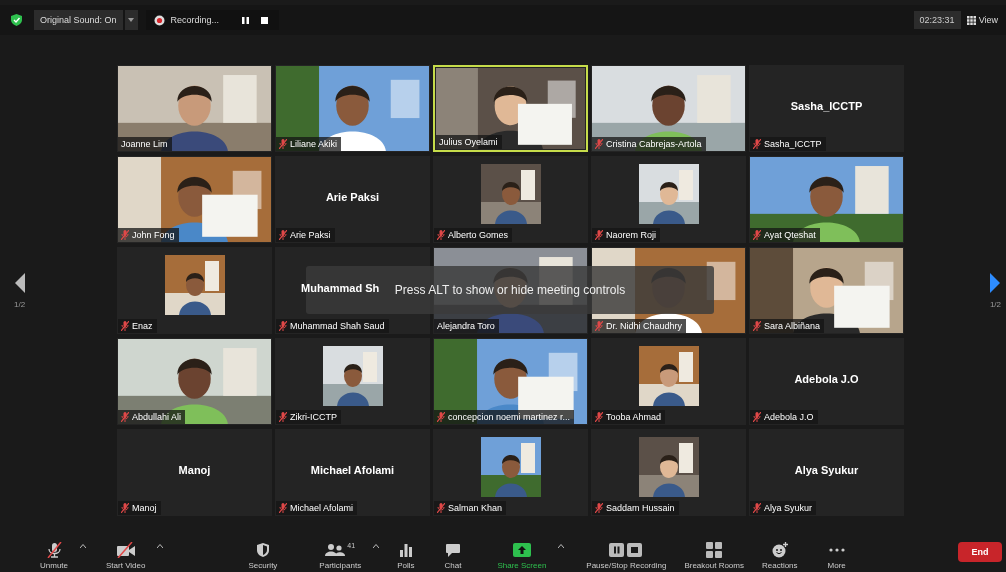 Image resolution: width=1006 pixels, height=572 pixels. Describe the element at coordinates (142, 326) in the screenshot. I see `participant-name: Enaz` at that location.